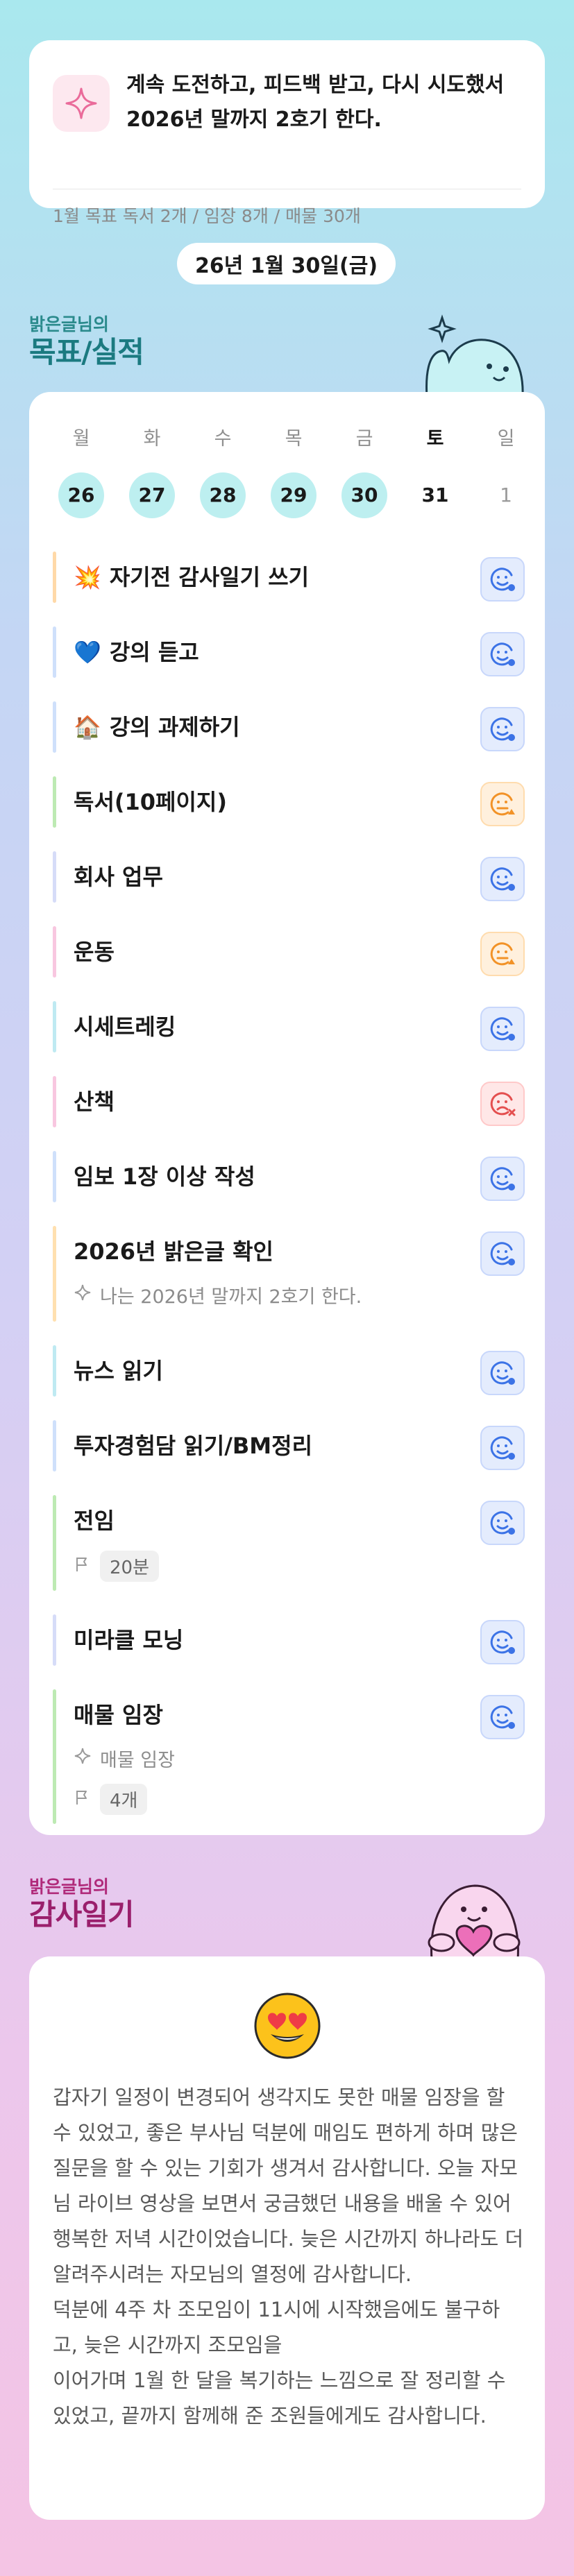 The width and height of the screenshot is (574, 2576). Describe the element at coordinates (136, 652) in the screenshot. I see `task-label: 💙 강의 듣고` at that location.